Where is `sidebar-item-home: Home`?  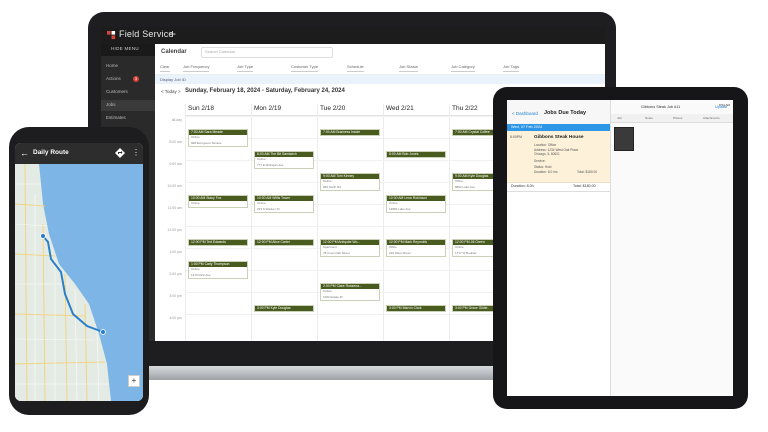
sidebar-item-home: Home is located at coordinates (128, 66).